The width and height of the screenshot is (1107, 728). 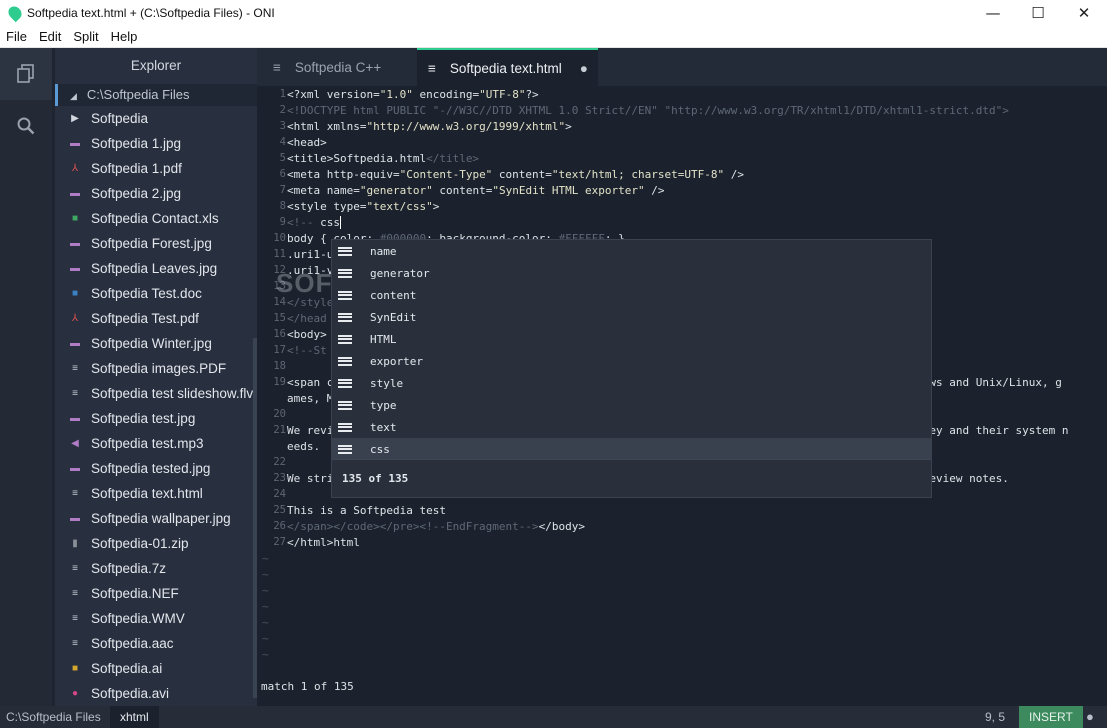 What do you see at coordinates (279, 366) in the screenshot?
I see `line-number: 18` at bounding box center [279, 366].